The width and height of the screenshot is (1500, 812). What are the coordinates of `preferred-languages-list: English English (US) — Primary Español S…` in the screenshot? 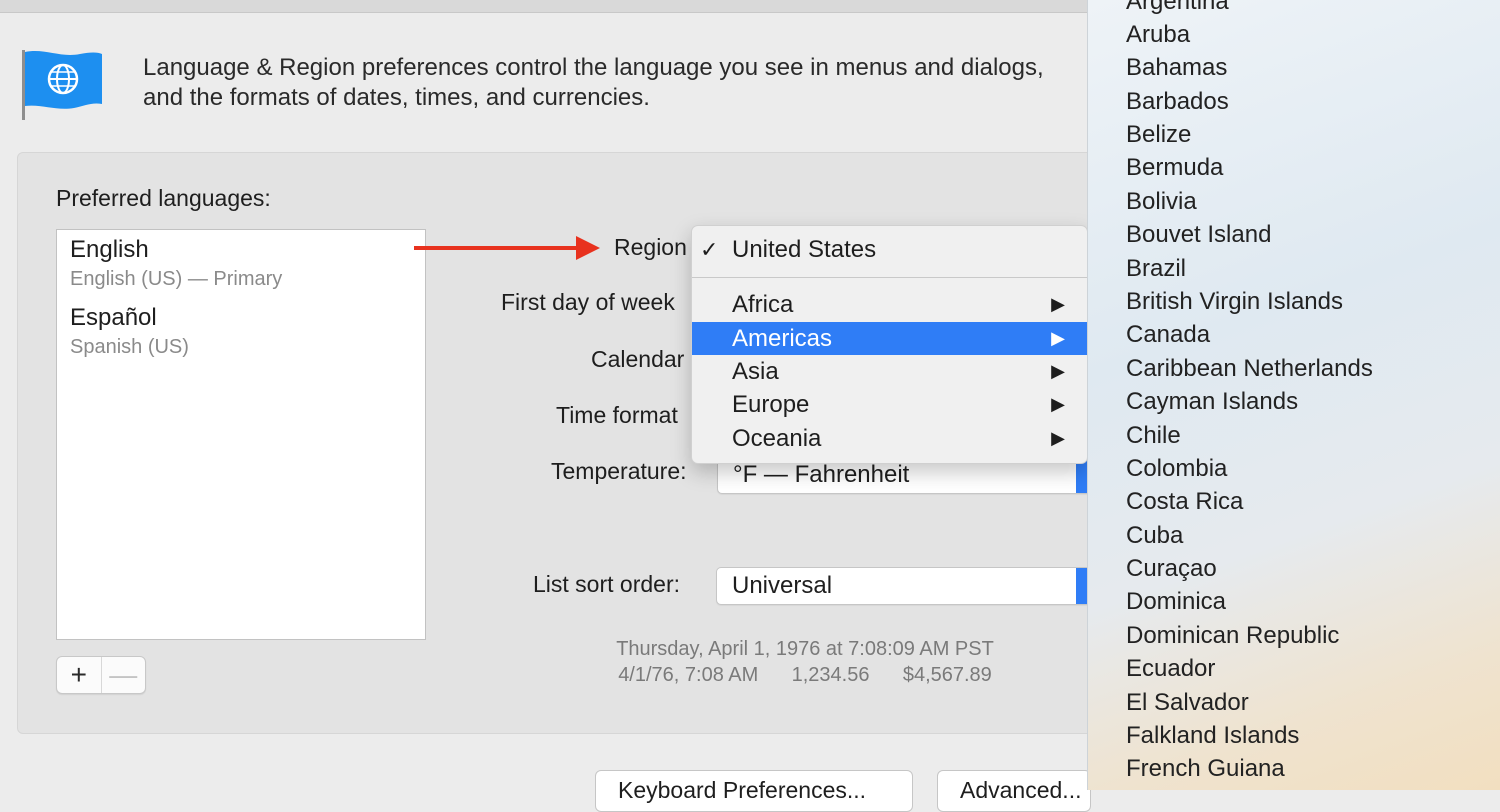 It's located at (241, 434).